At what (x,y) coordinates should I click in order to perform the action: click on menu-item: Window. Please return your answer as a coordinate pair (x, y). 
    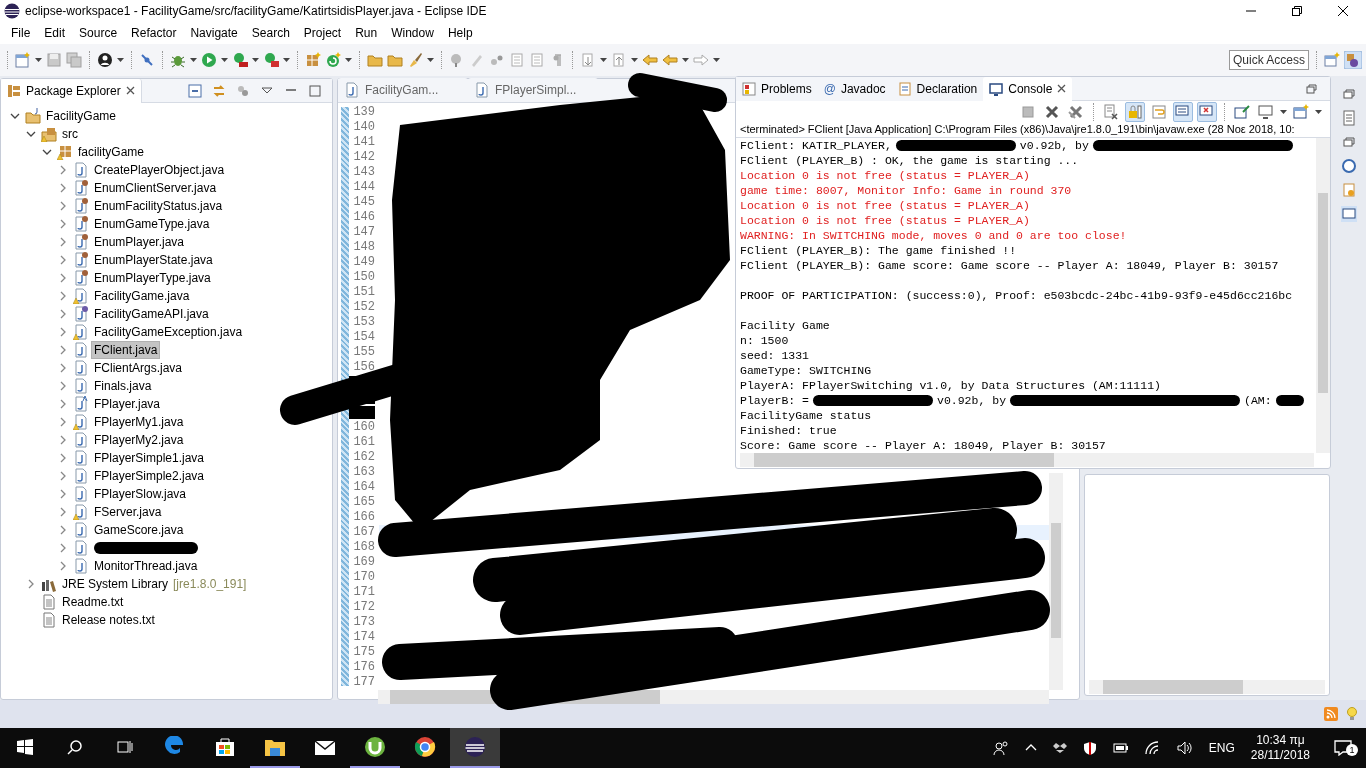
    Looking at the image, I should click on (412, 33).